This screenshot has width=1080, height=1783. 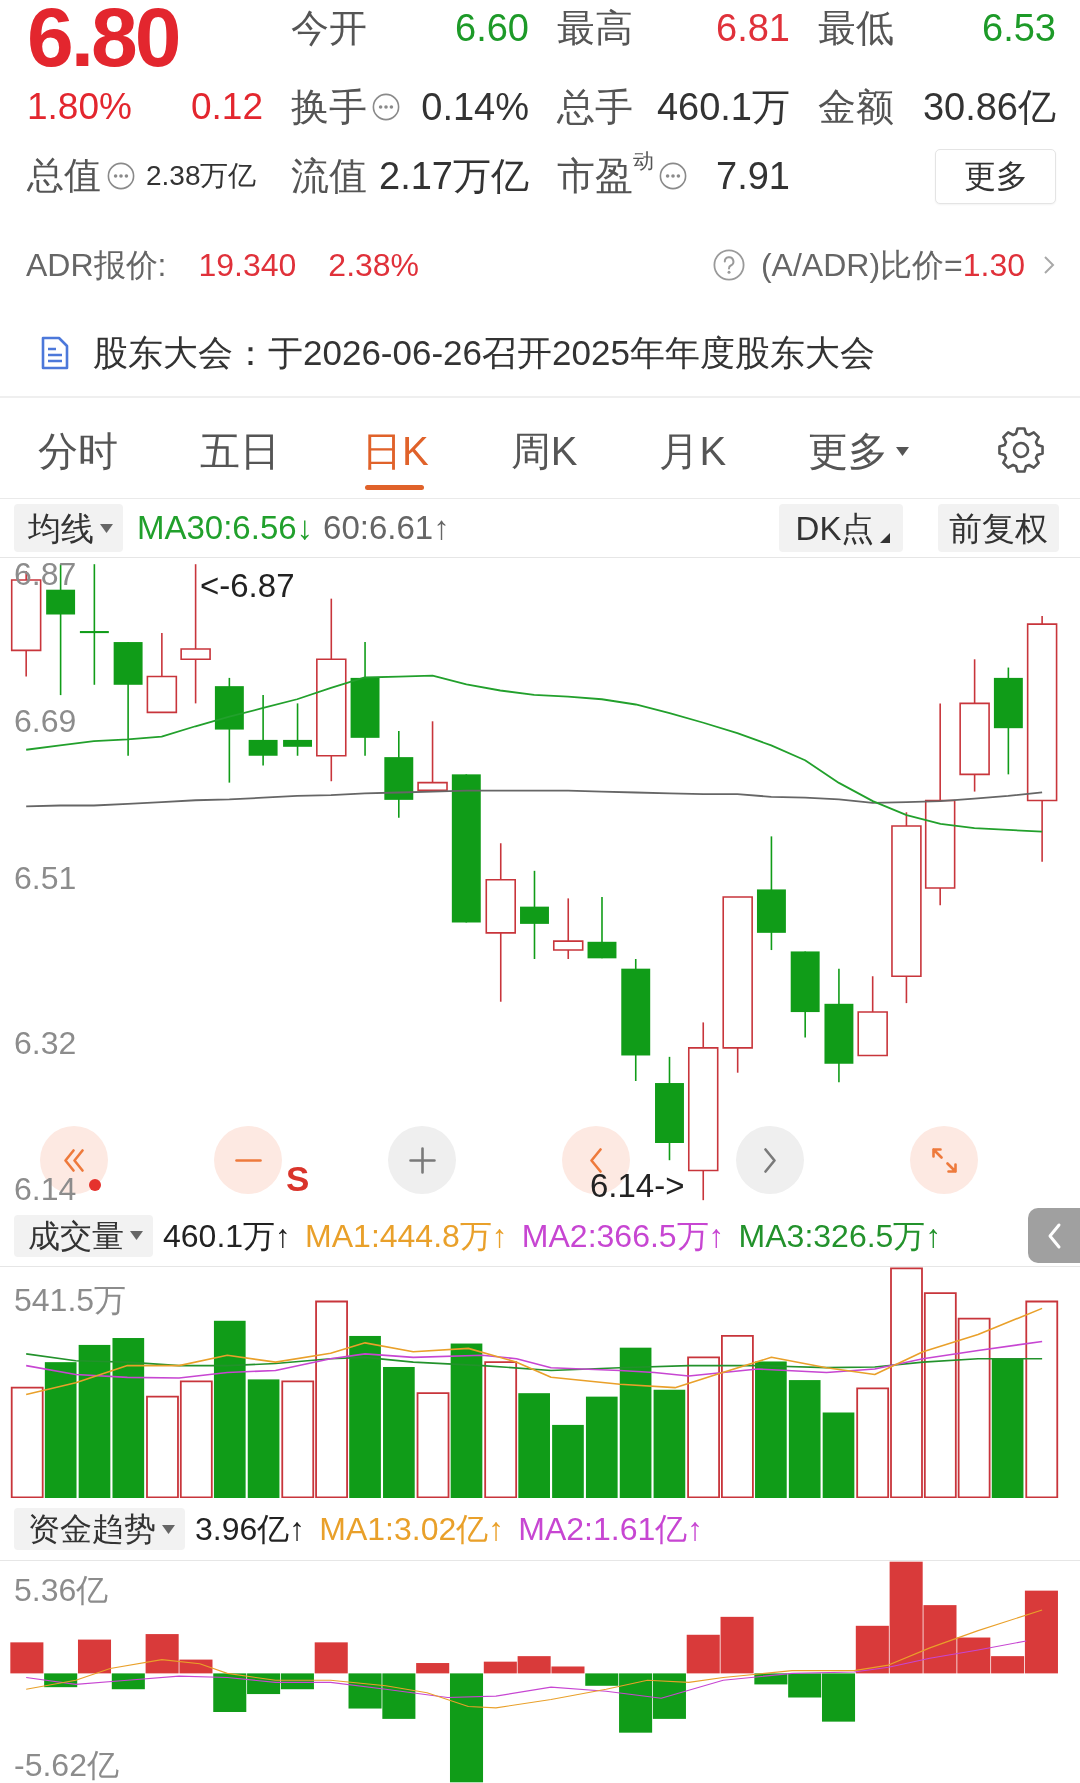 What do you see at coordinates (728, 265) in the screenshot?
I see `help-icon` at bounding box center [728, 265].